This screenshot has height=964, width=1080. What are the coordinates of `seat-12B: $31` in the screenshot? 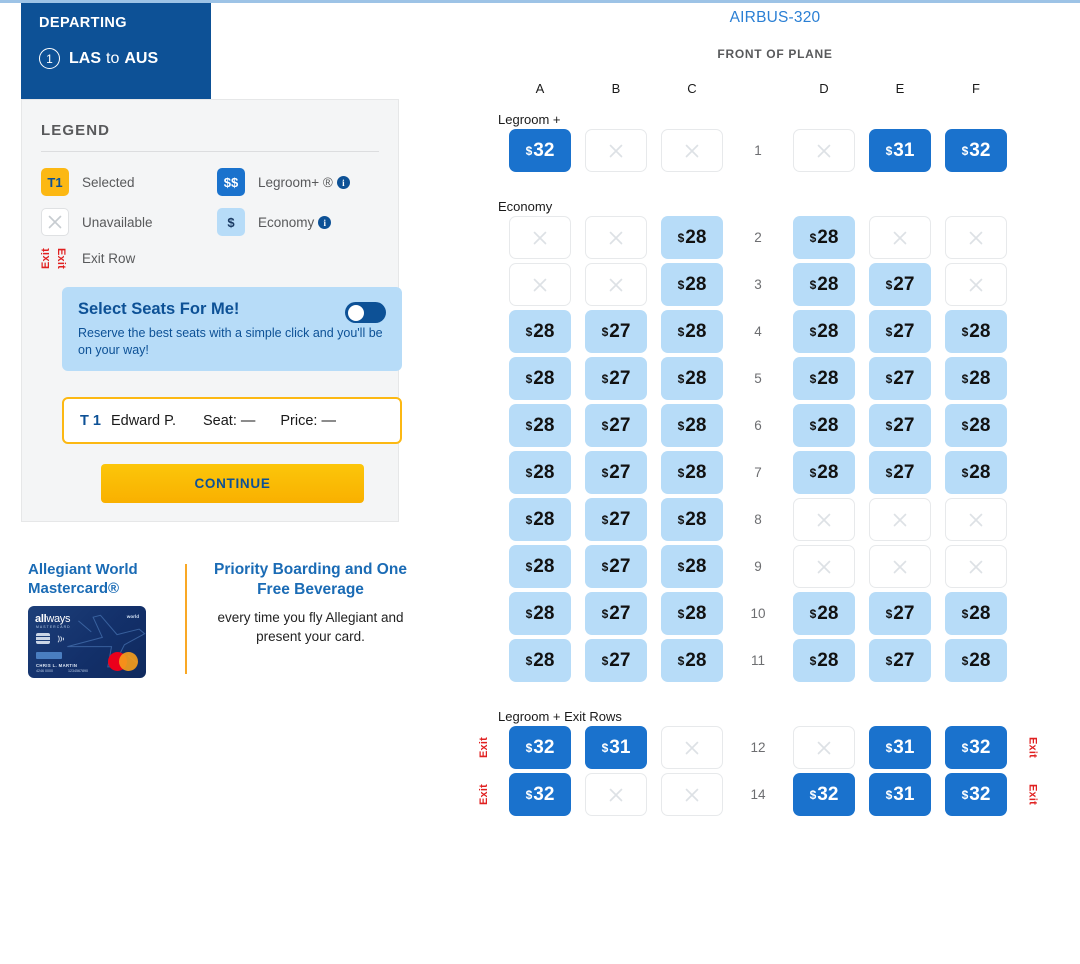 It's located at (616, 747).